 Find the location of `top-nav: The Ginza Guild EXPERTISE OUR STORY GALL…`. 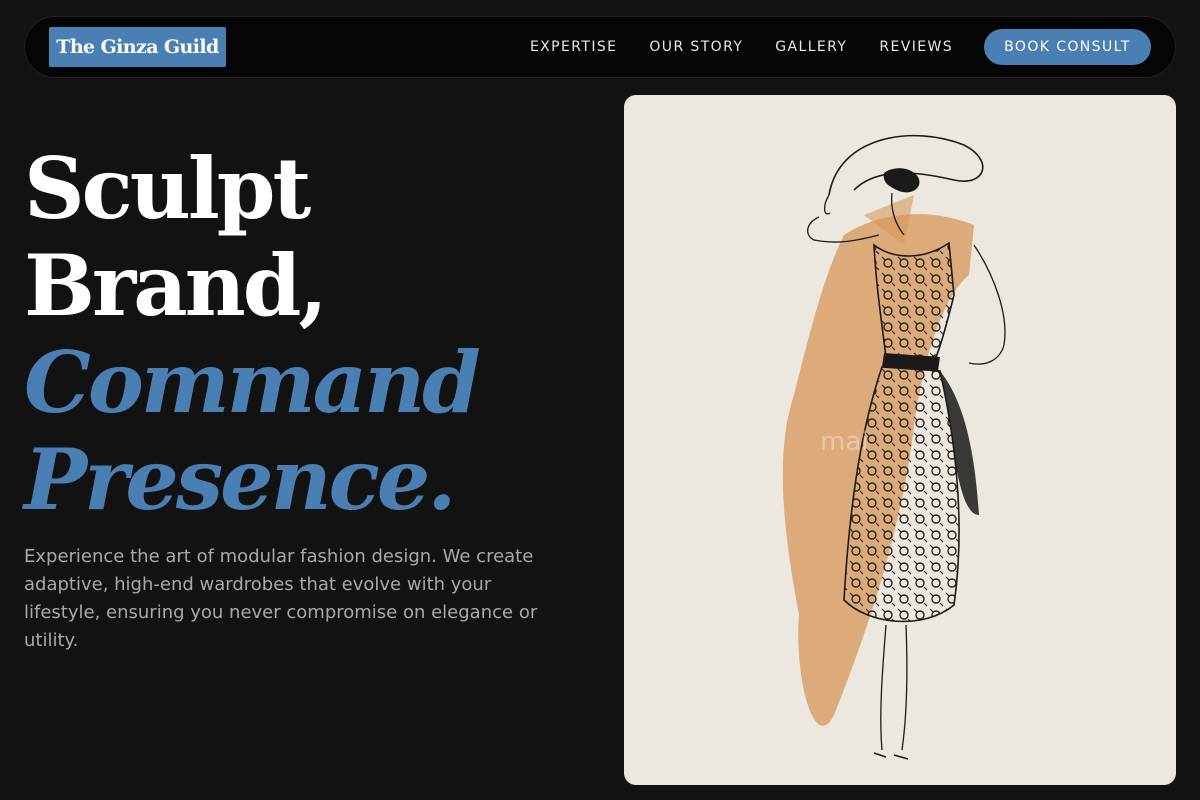

top-nav: The Ginza Guild EXPERTISE OUR STORY GALL… is located at coordinates (600, 47).